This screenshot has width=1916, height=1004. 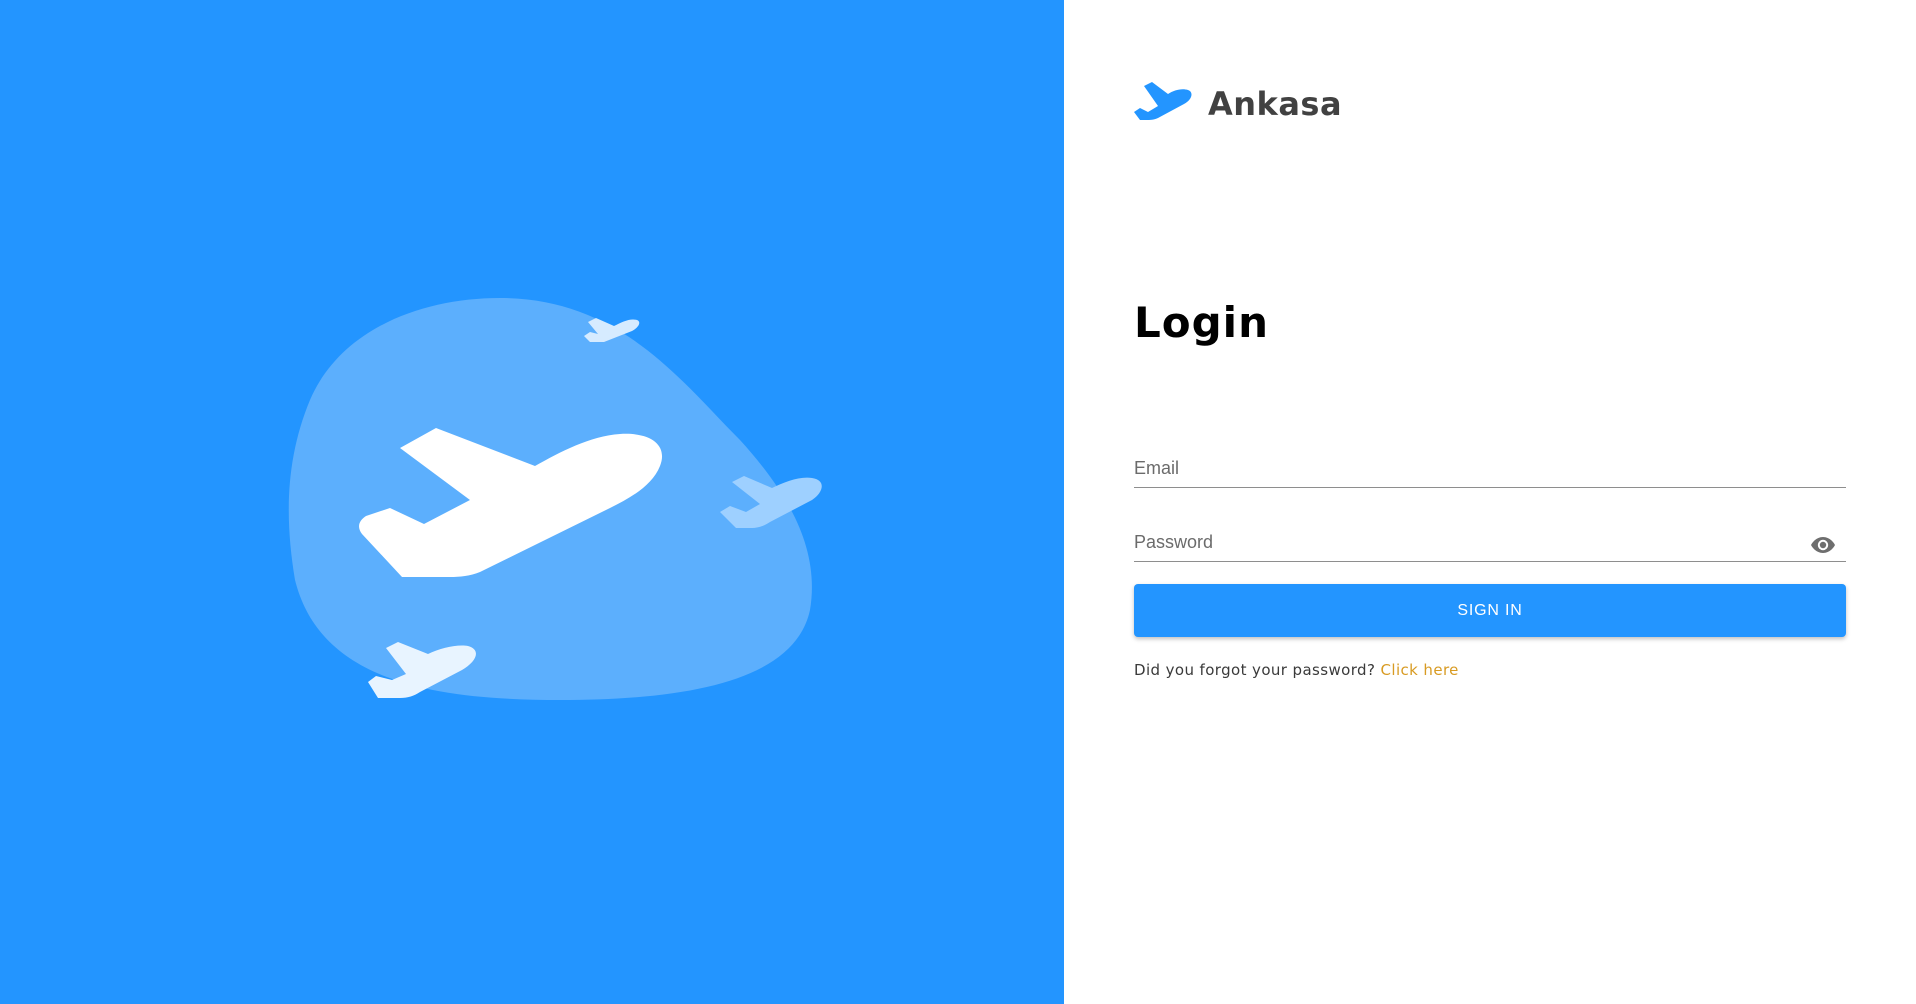 I want to click on email-field, so click(x=1454, y=468).